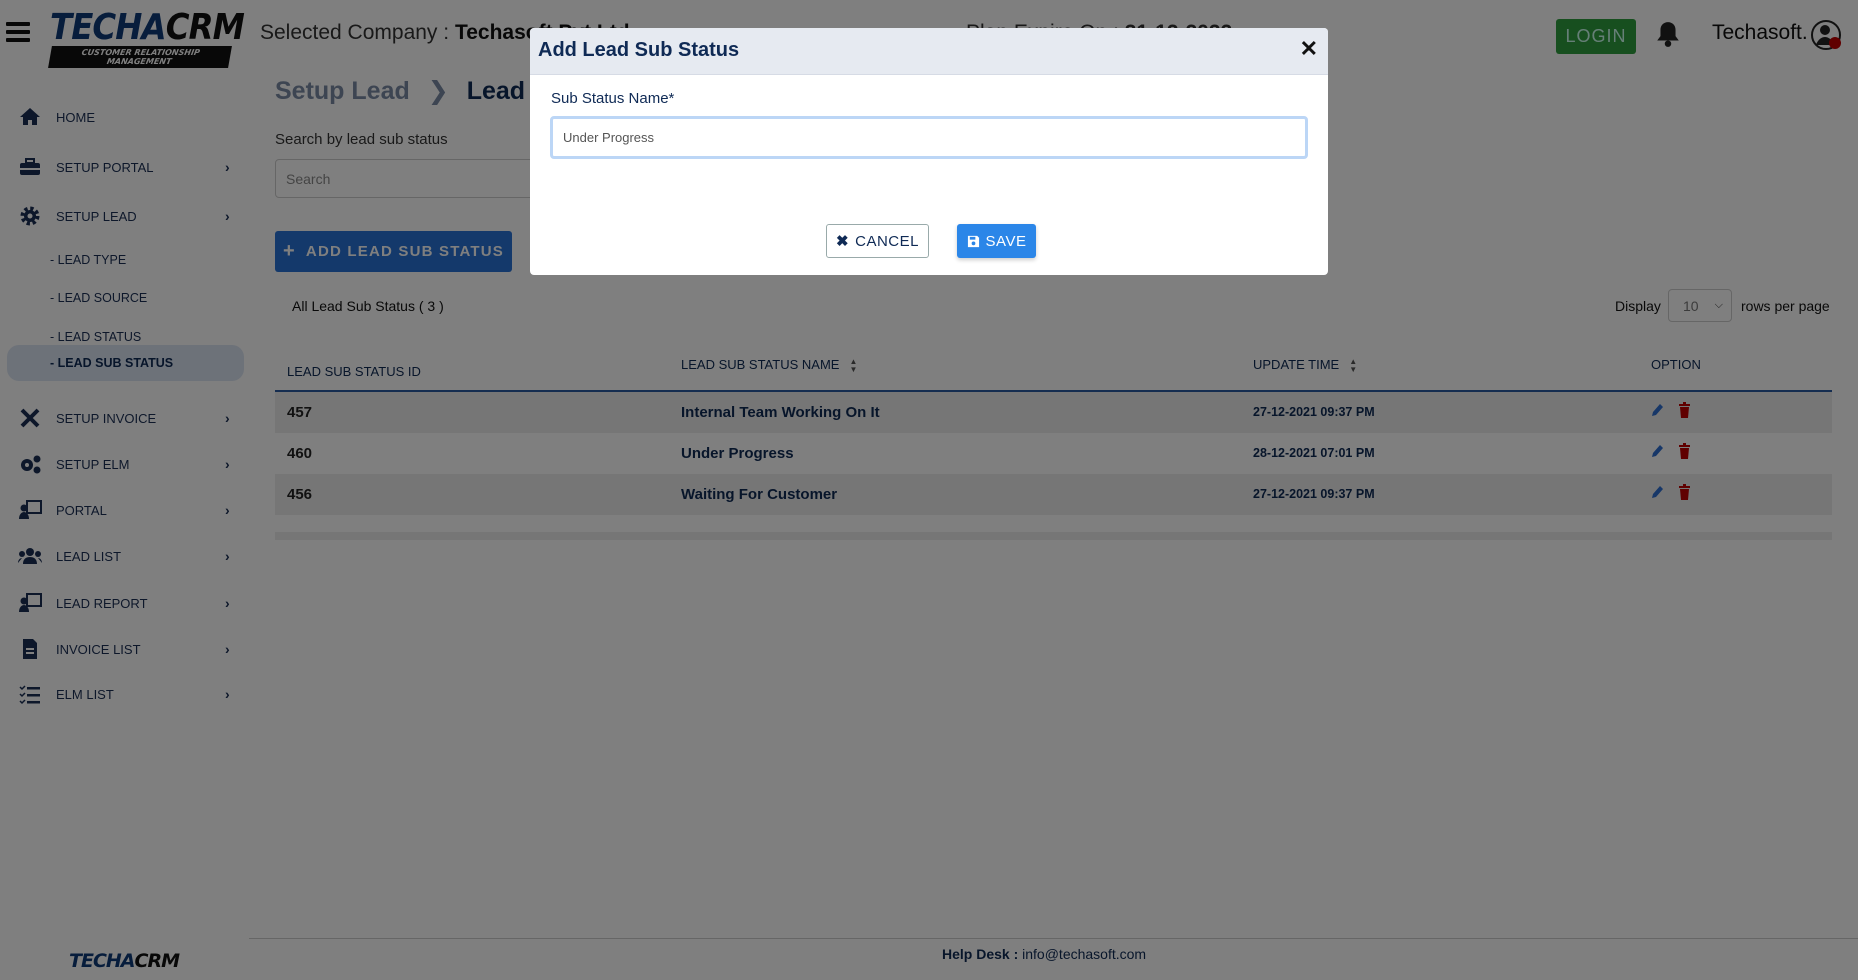  Describe the element at coordinates (929, 51) in the screenshot. I see `modal-header: Add Lead Sub Status ✕` at that location.